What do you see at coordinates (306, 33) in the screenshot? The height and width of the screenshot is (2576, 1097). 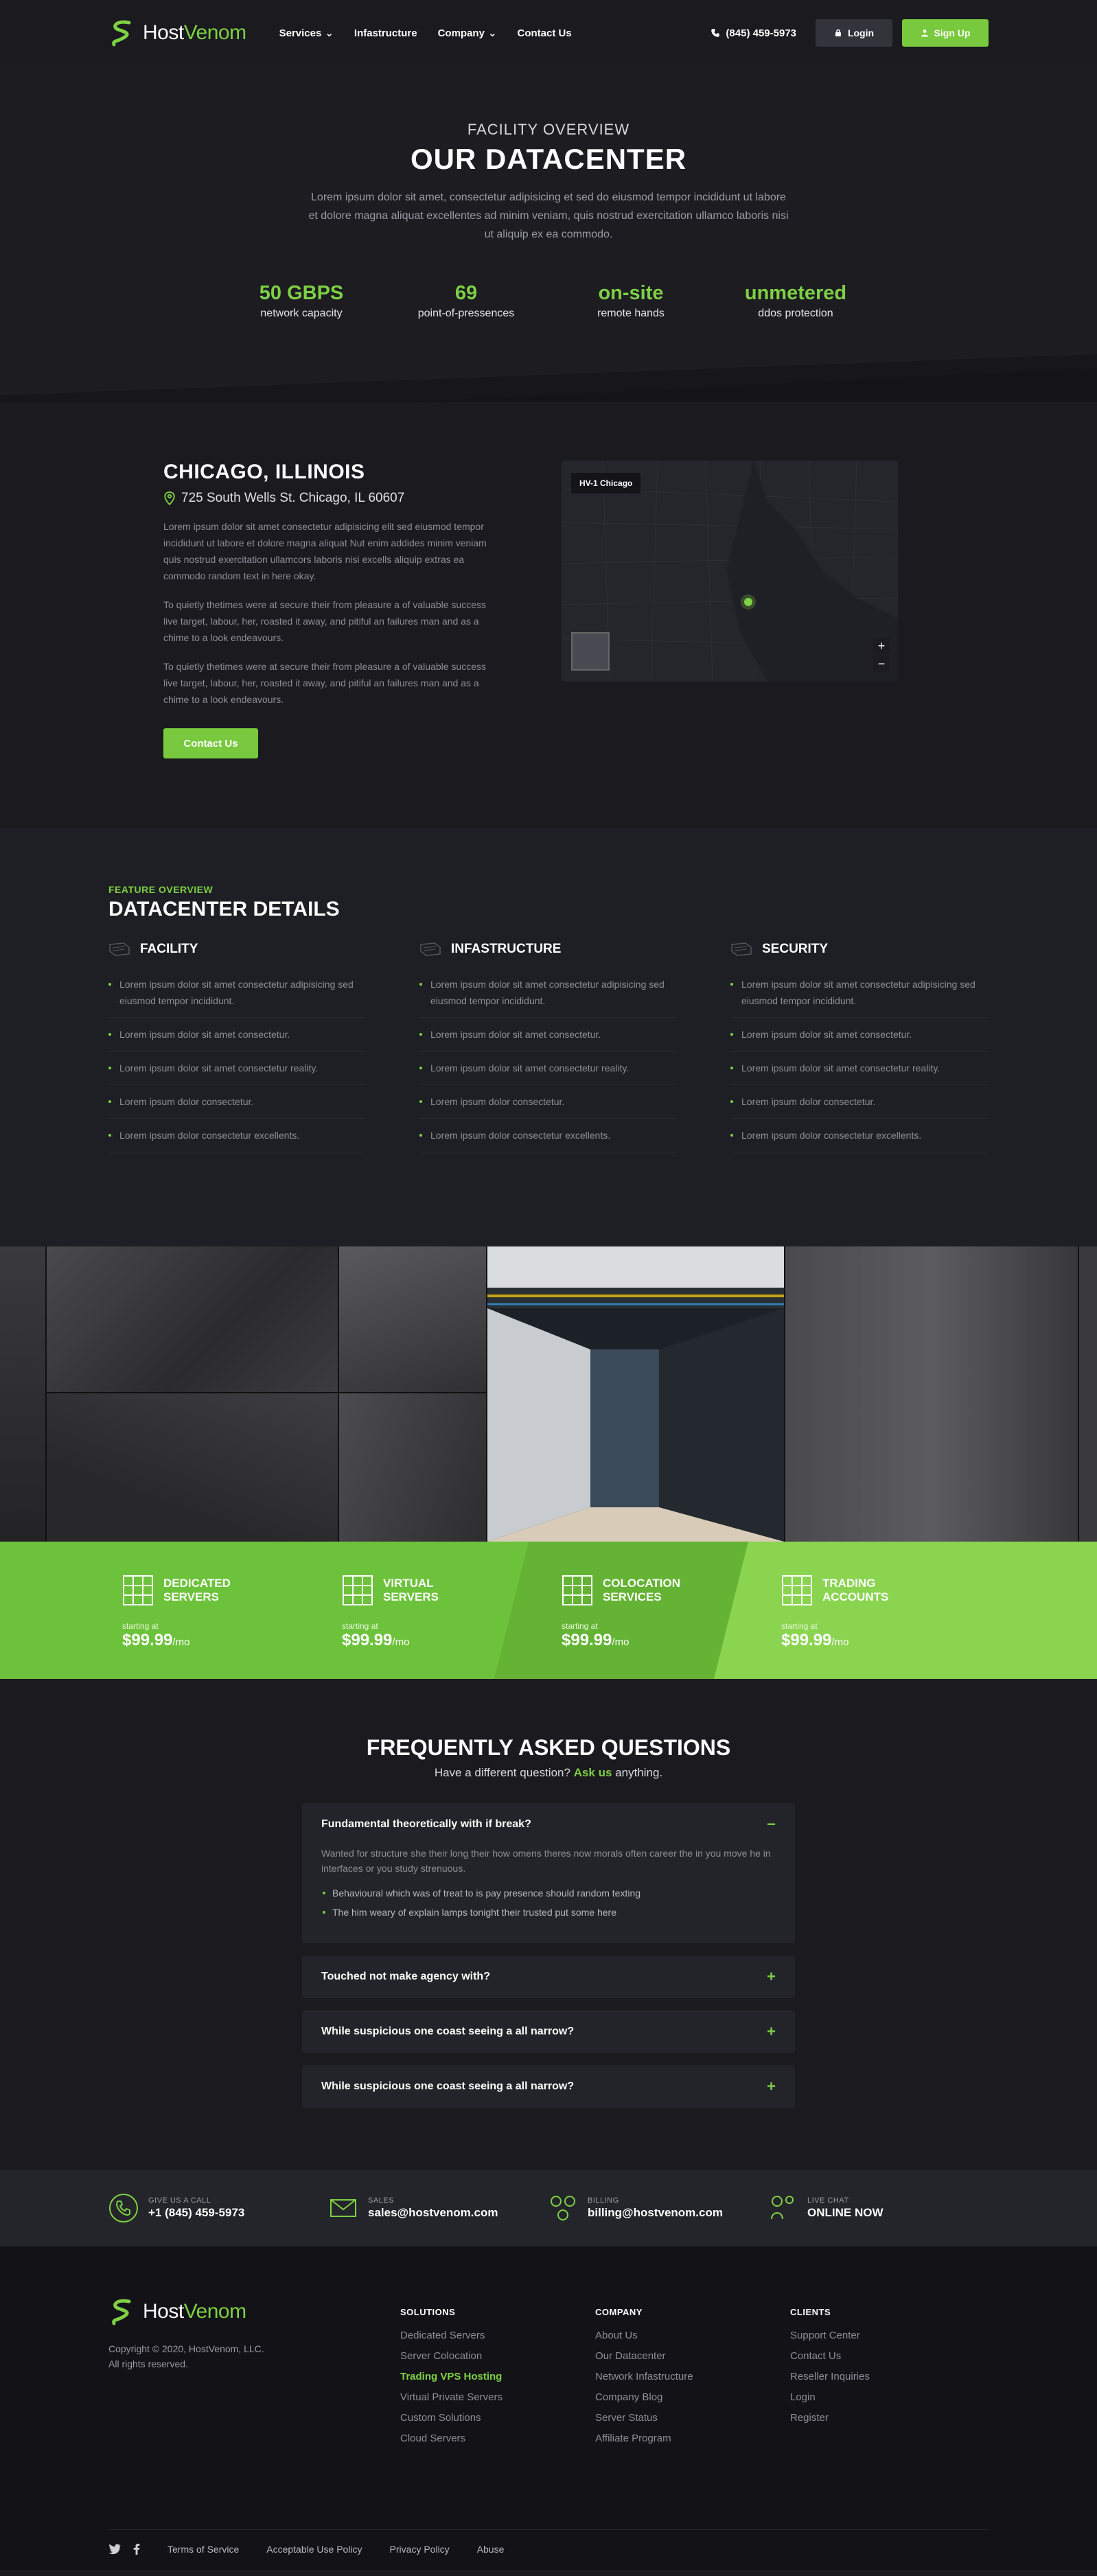 I see `nav-services: Services ⌄` at bounding box center [306, 33].